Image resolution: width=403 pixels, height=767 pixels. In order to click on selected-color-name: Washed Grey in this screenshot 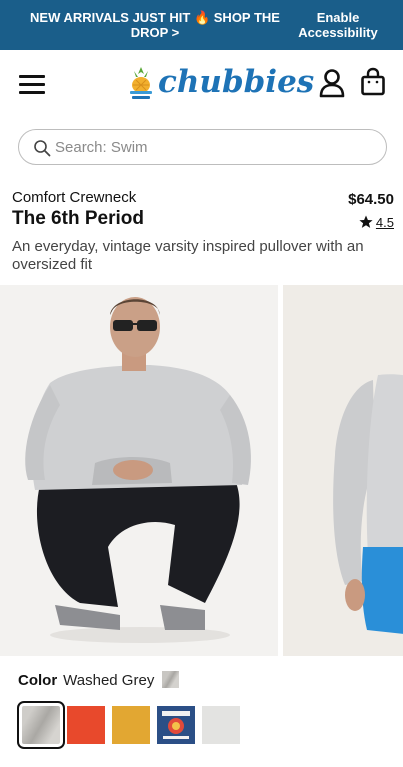, I will do `click(109, 680)`.